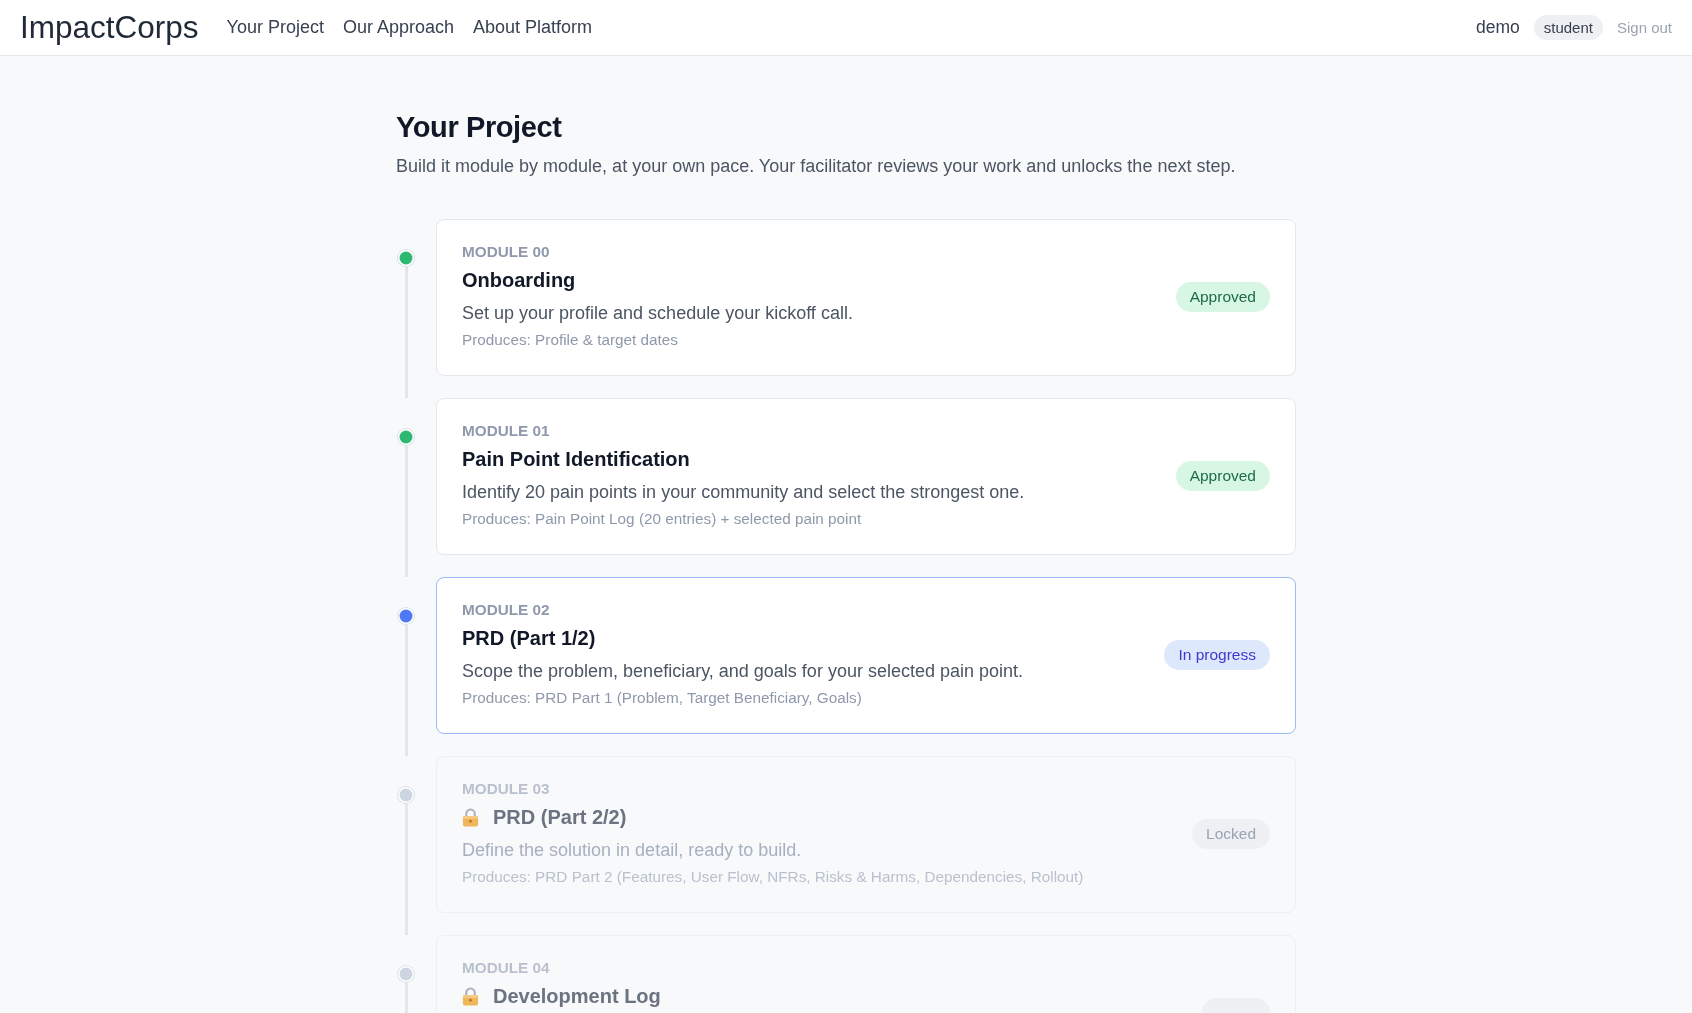  I want to click on module-card: MODULE 02 PRD (Part 1/2) Scope the problem, beneficiary, and goals for your selected pain point. Produces: PRD Part 1 (Problem, Target Beneficiary, Goals) In progress, so click(866, 655).